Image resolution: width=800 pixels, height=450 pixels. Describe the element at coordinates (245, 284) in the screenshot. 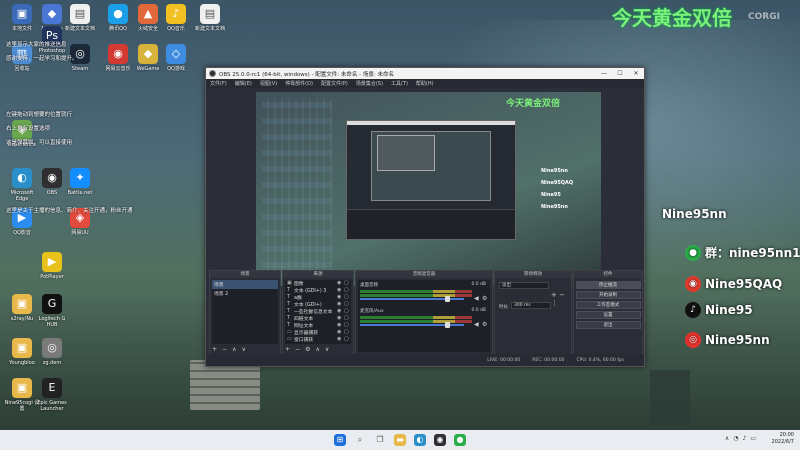

I see `scene-item: 场景` at that location.